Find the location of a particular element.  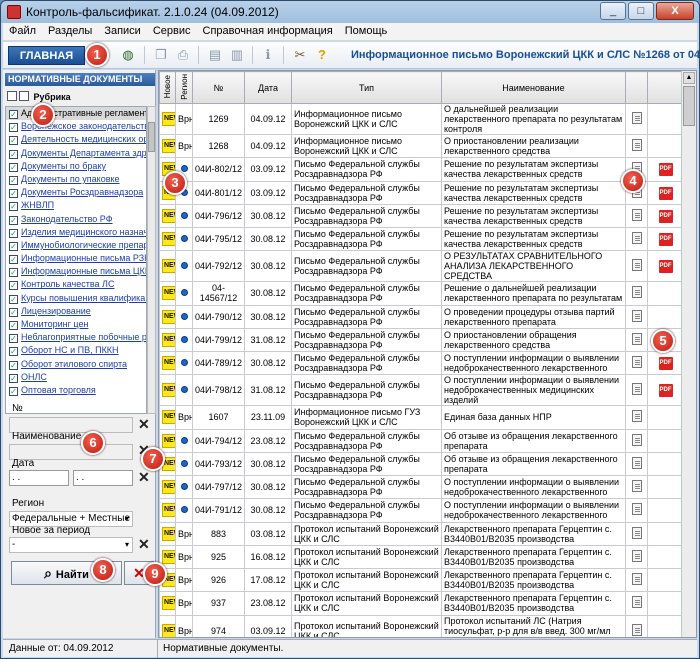

close-button: X is located at coordinates (675, 11).